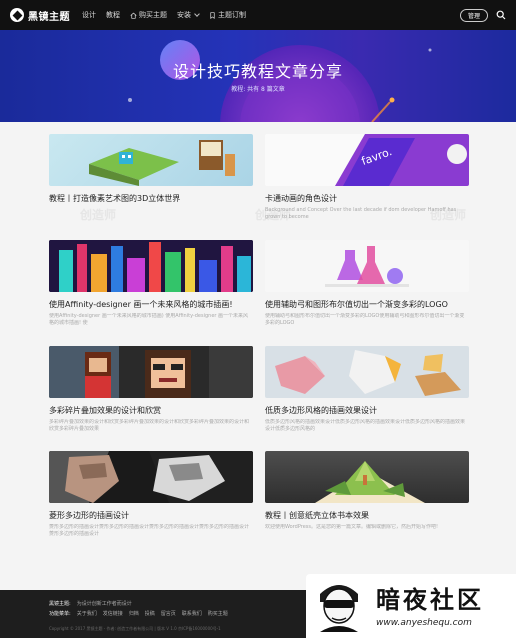 The height and width of the screenshot is (638, 516). I want to click on nav-item-custom: 主题订制, so click(227, 15).